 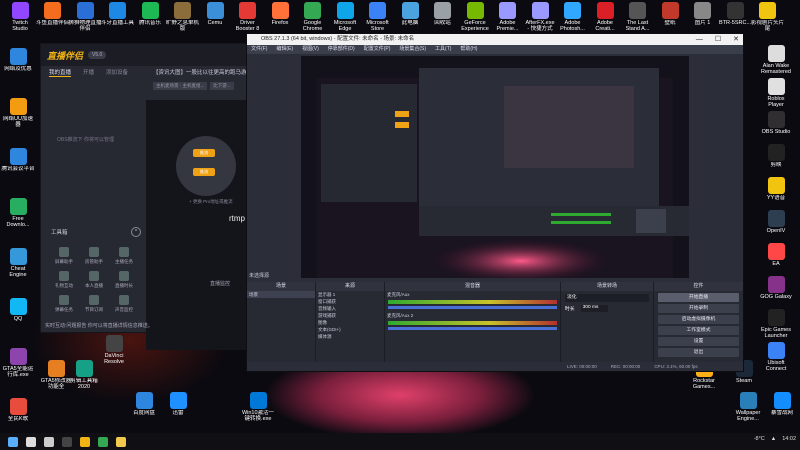 I want to click on chevron-up-icon: ^, so click(x=136, y=232).